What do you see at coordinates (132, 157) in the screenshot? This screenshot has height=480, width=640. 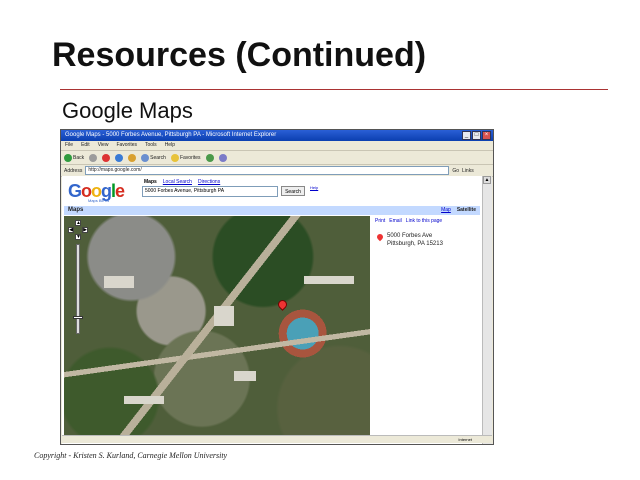 I see `home-icon` at bounding box center [132, 157].